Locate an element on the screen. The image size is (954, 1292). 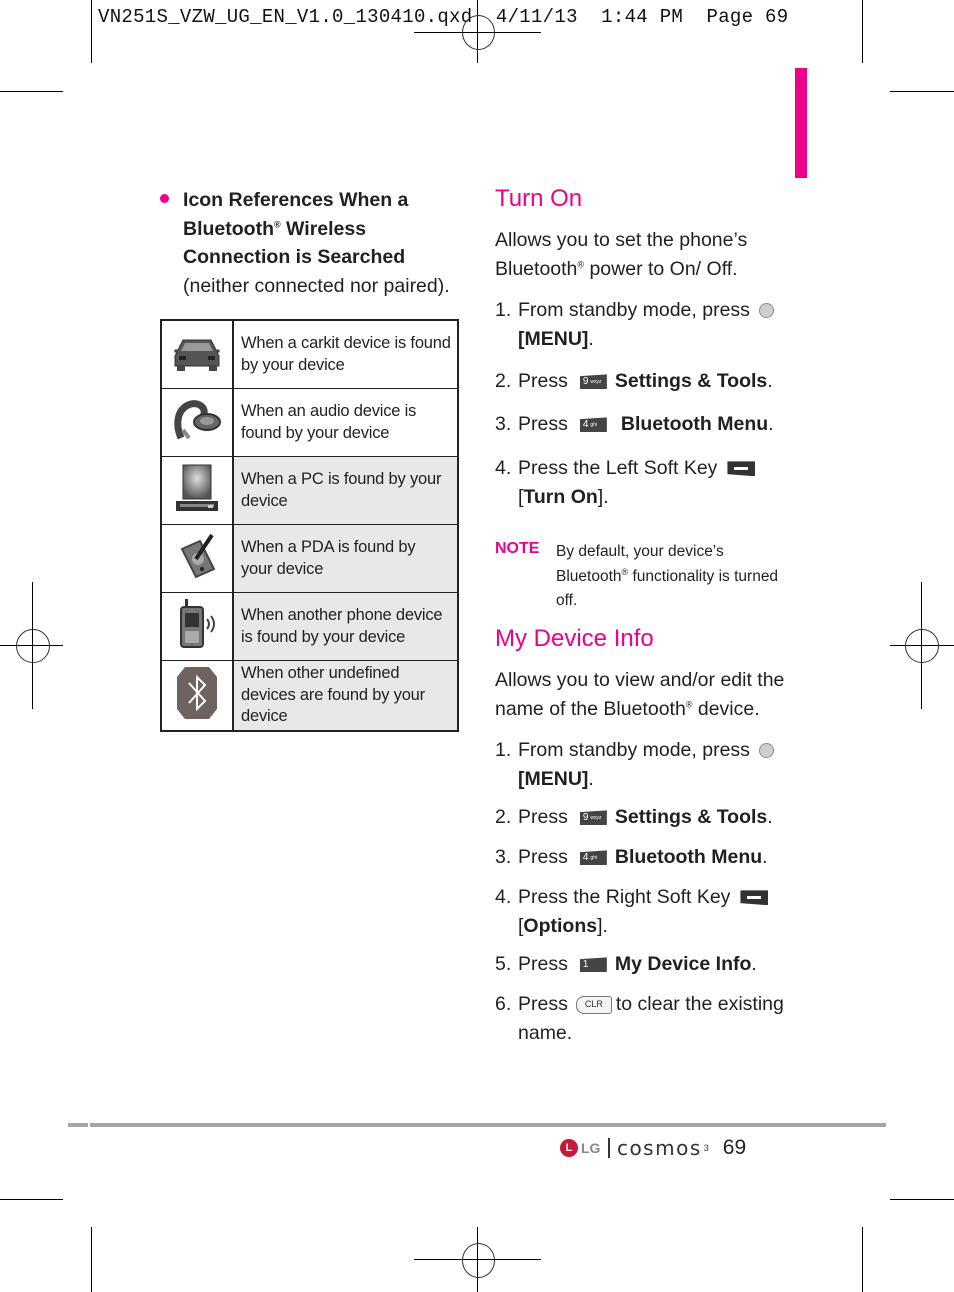
heading-line: Icon References When a is located at coordinates (296, 200).